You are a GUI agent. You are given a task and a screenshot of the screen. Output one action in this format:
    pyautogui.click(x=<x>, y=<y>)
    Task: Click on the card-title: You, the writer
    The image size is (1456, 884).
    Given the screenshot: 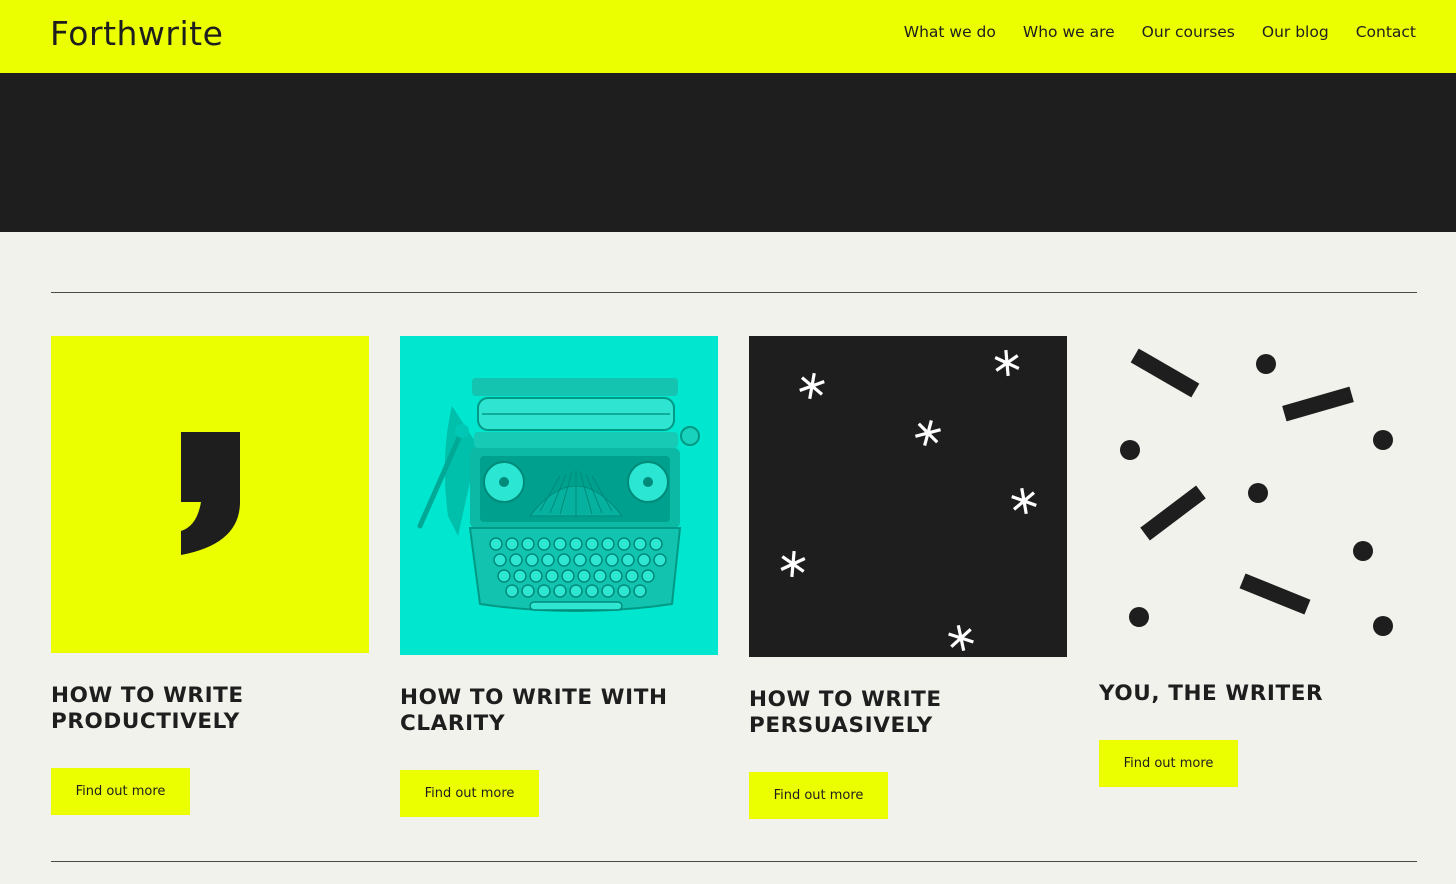 What is the action you would take?
    pyautogui.click(x=1211, y=693)
    